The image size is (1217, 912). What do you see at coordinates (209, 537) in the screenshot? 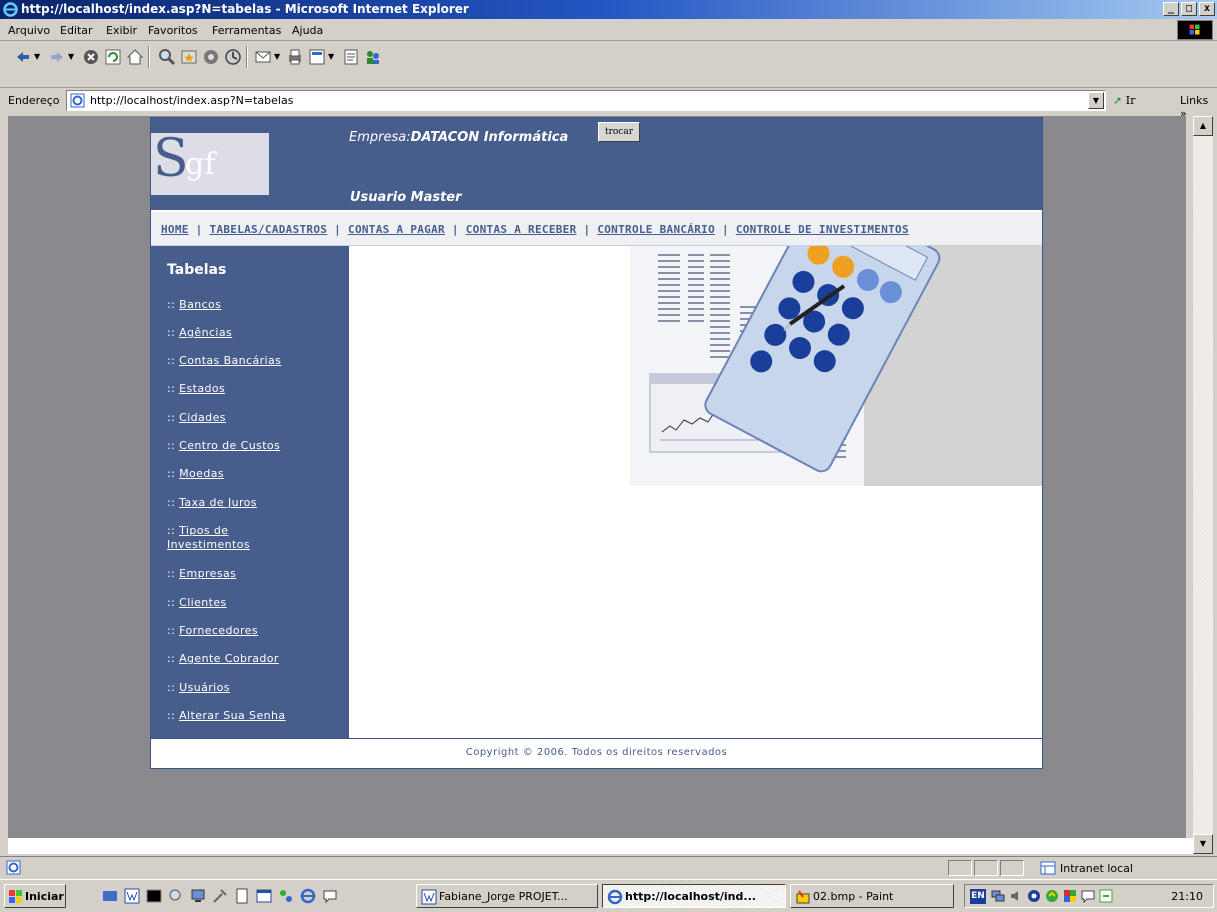
I see `sidebar-item-label: Tipos de Investimentos` at bounding box center [209, 537].